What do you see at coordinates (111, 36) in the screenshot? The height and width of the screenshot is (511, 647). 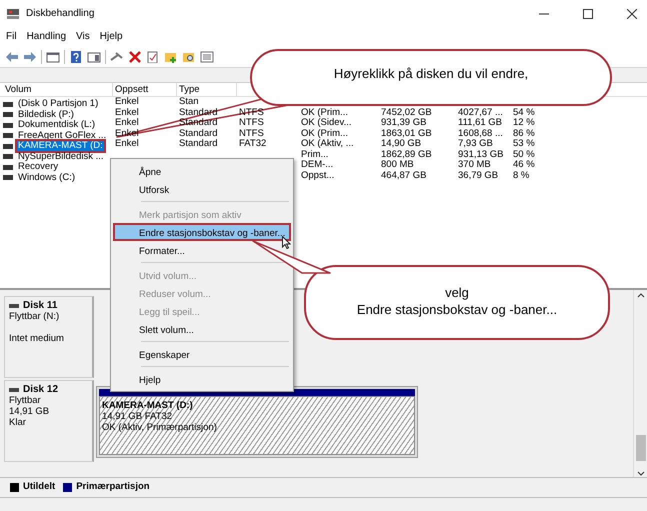 I see `menu-bar-item: Hjelp` at bounding box center [111, 36].